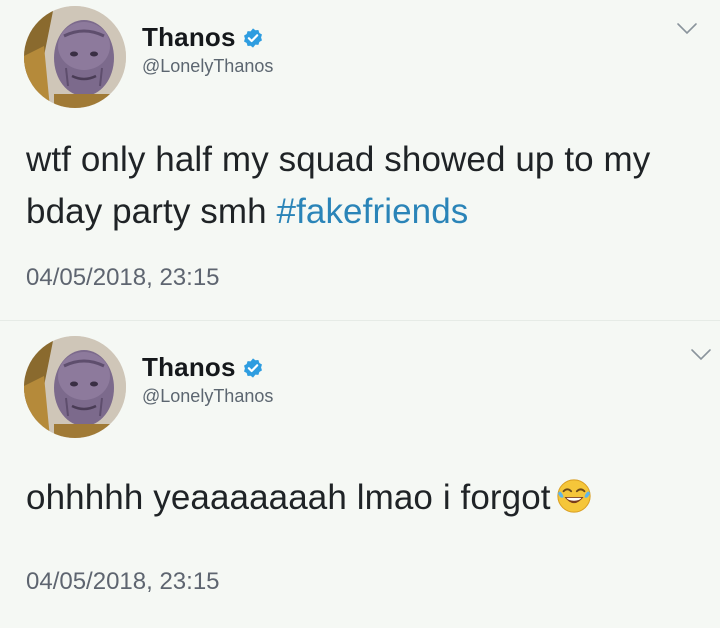  Describe the element at coordinates (373, 211) in the screenshot. I see `hashtag-link: #fakefriends` at that location.